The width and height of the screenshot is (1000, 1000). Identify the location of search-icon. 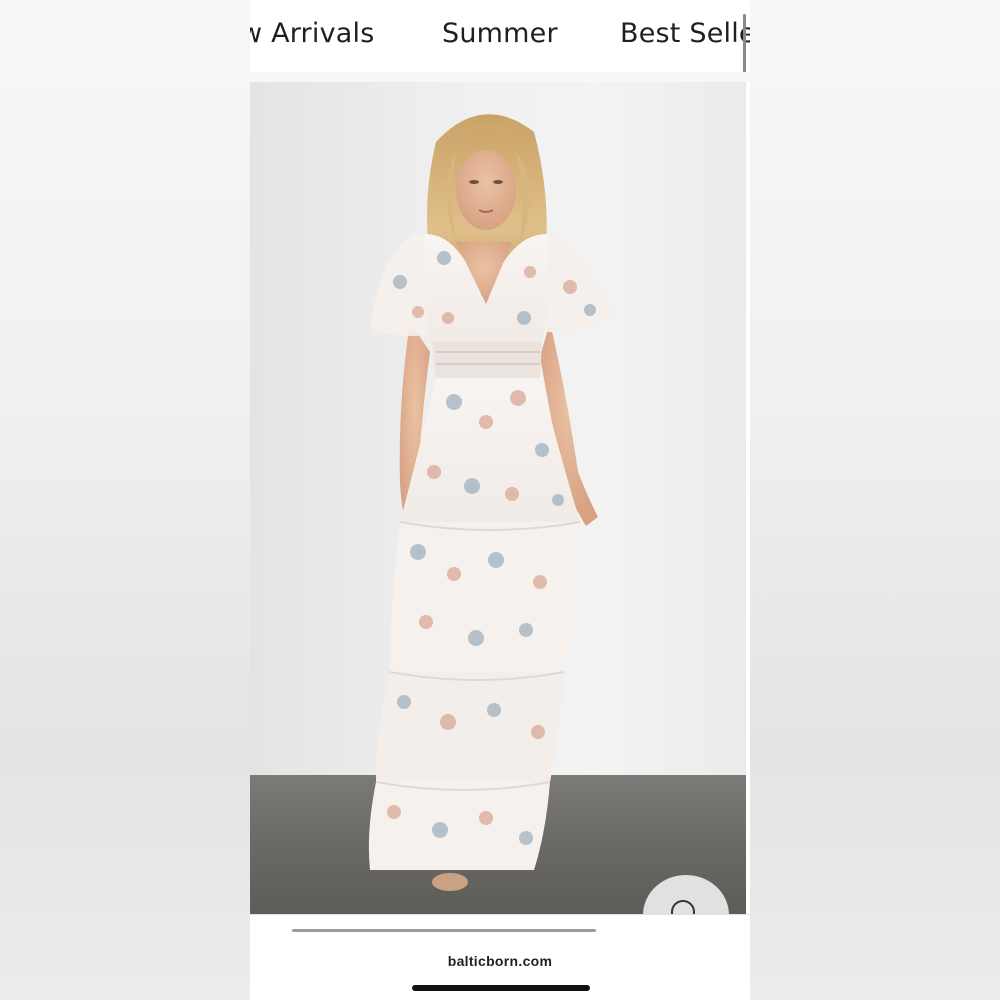
(683, 907).